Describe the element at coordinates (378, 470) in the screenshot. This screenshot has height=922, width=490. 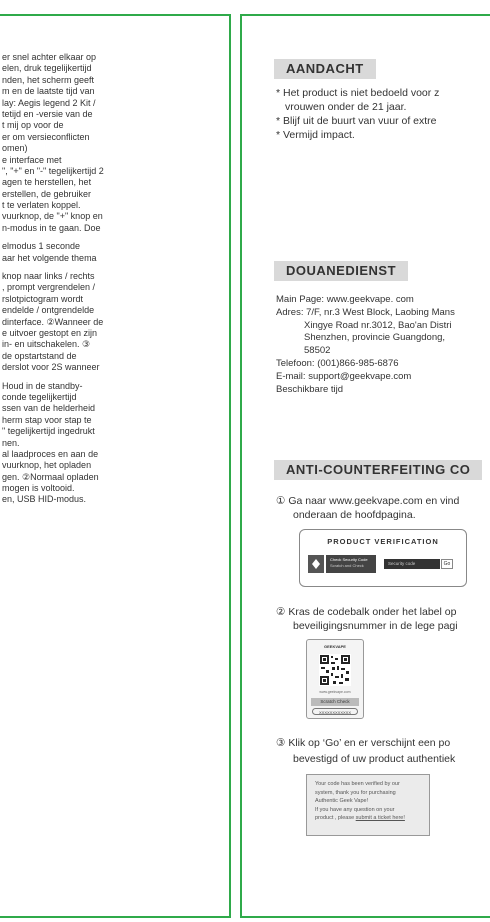
I see `anti-counterfeiting-header: ANTI-COUNTERFEITING CO` at that location.